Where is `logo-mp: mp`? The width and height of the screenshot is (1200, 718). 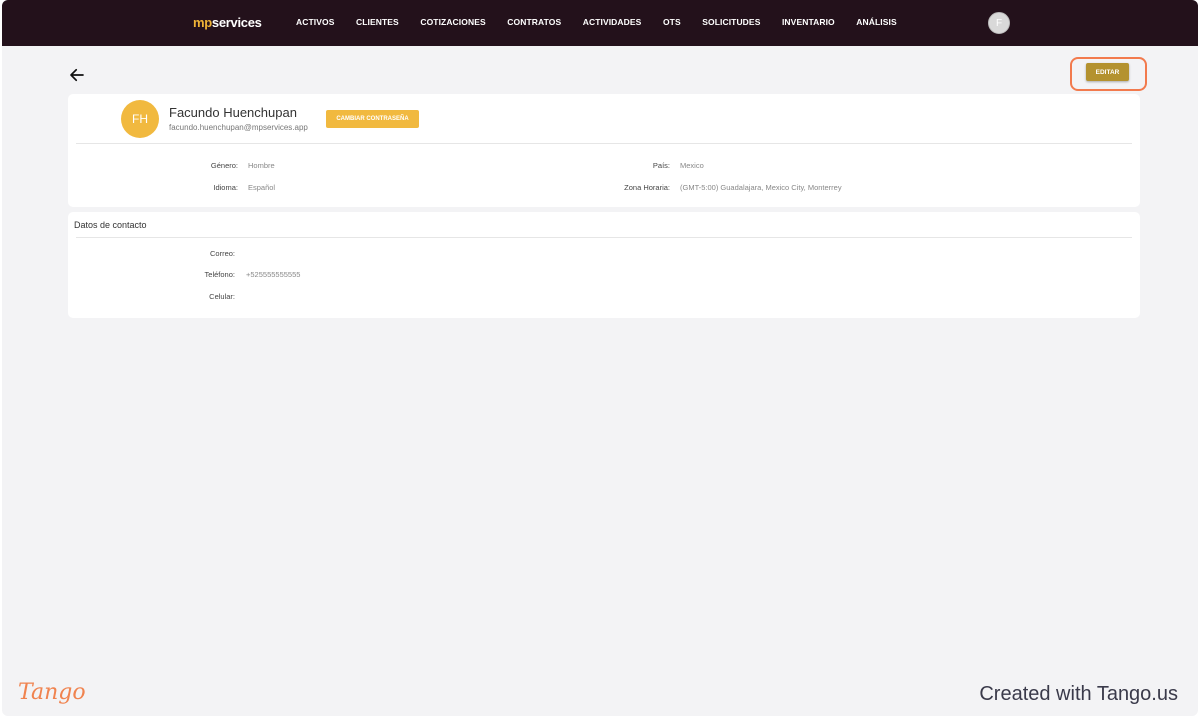 logo-mp: mp is located at coordinates (202, 22).